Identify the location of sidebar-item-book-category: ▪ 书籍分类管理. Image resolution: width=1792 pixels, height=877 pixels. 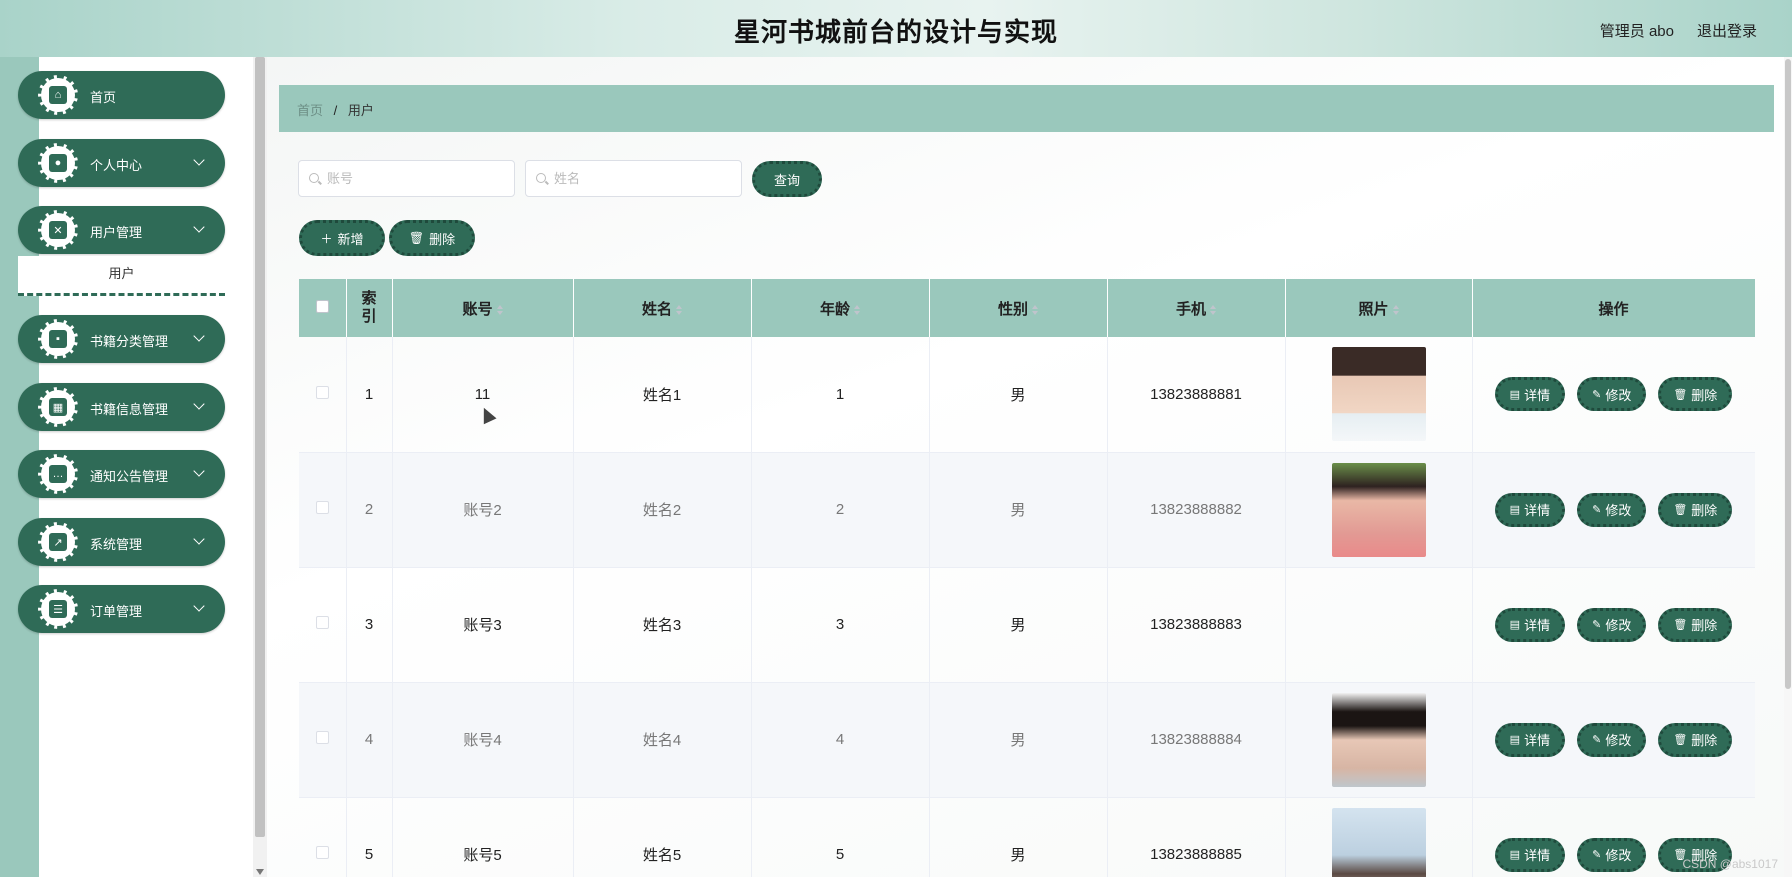
(121, 339).